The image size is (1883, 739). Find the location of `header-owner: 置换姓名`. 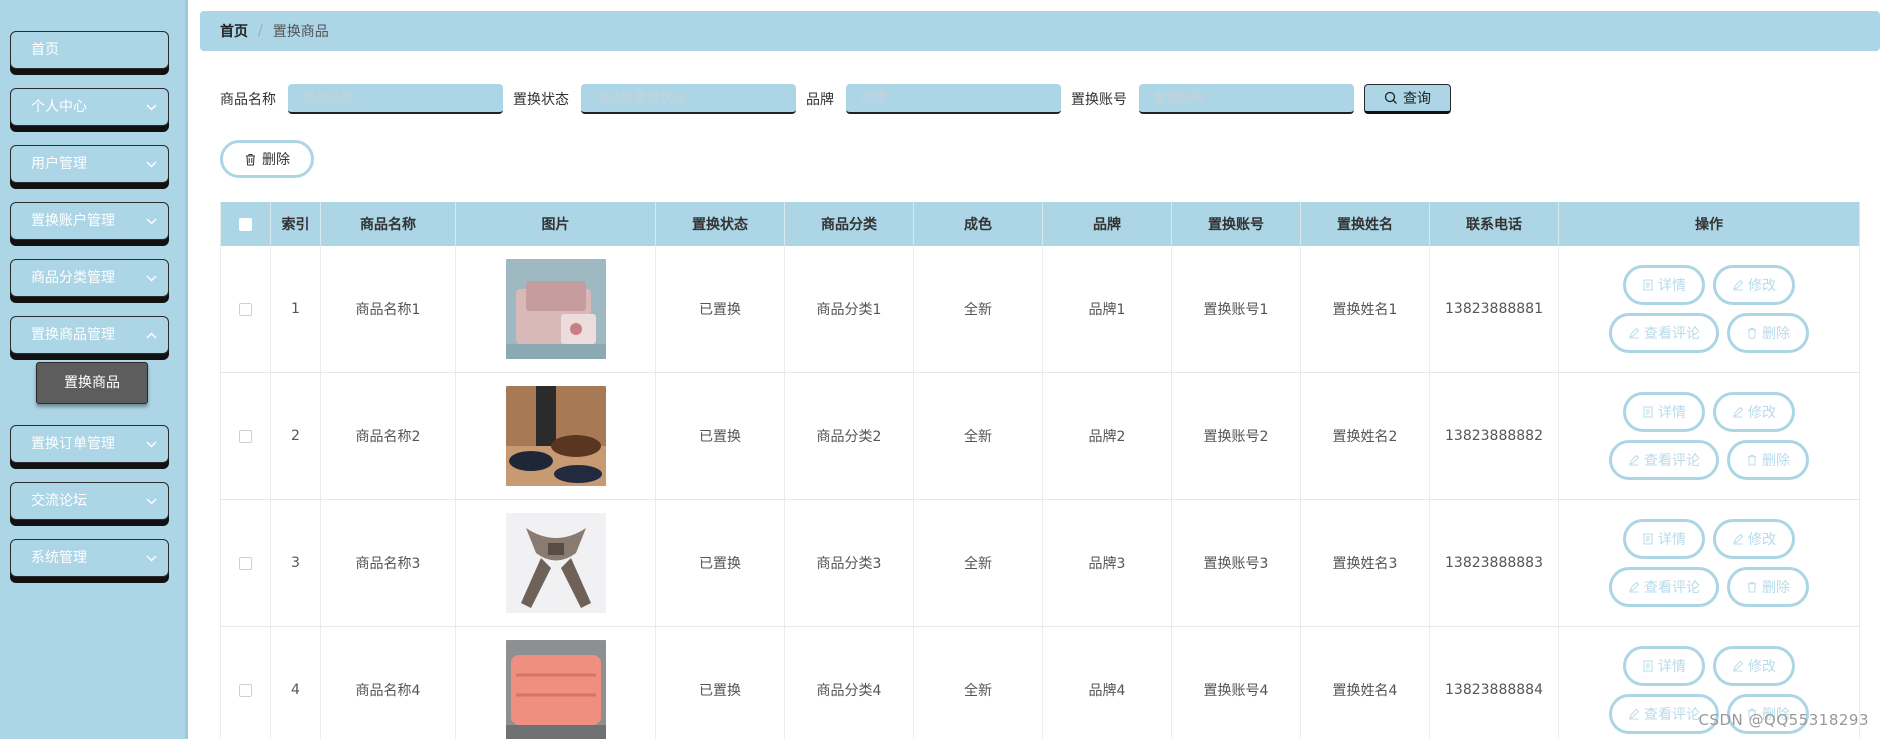

header-owner: 置换姓名 is located at coordinates (1365, 224).